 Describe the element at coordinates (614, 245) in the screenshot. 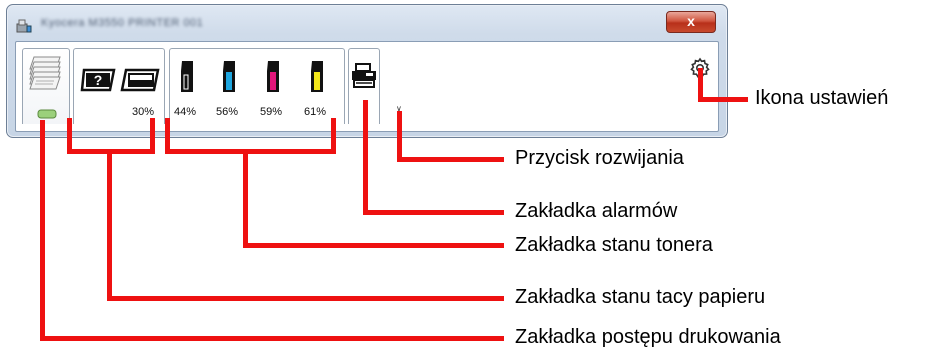

I see `label-toner-tab: Zakładka stanu tonera` at that location.